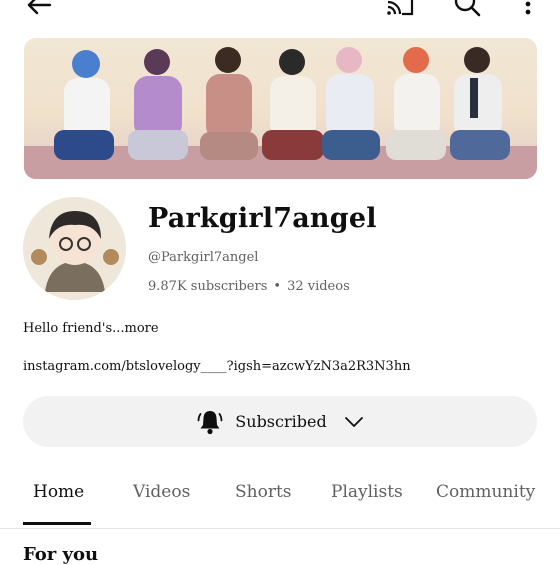 This screenshot has width=560, height=565. I want to click on channel-description: Hello friend's...more, so click(91, 328).